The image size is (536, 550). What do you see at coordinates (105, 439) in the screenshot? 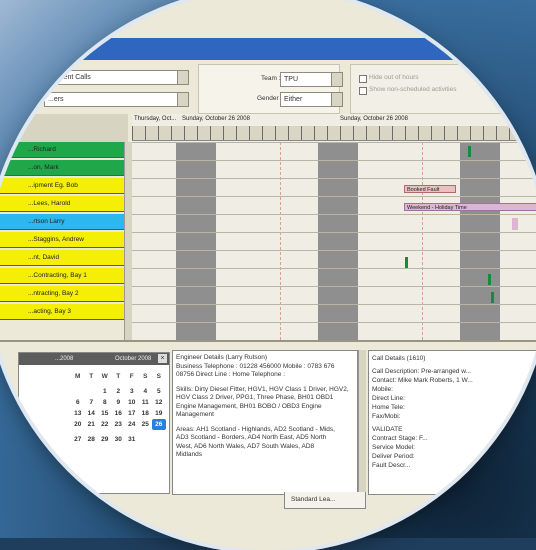
I see `calendar-day: 29` at bounding box center [105, 439].